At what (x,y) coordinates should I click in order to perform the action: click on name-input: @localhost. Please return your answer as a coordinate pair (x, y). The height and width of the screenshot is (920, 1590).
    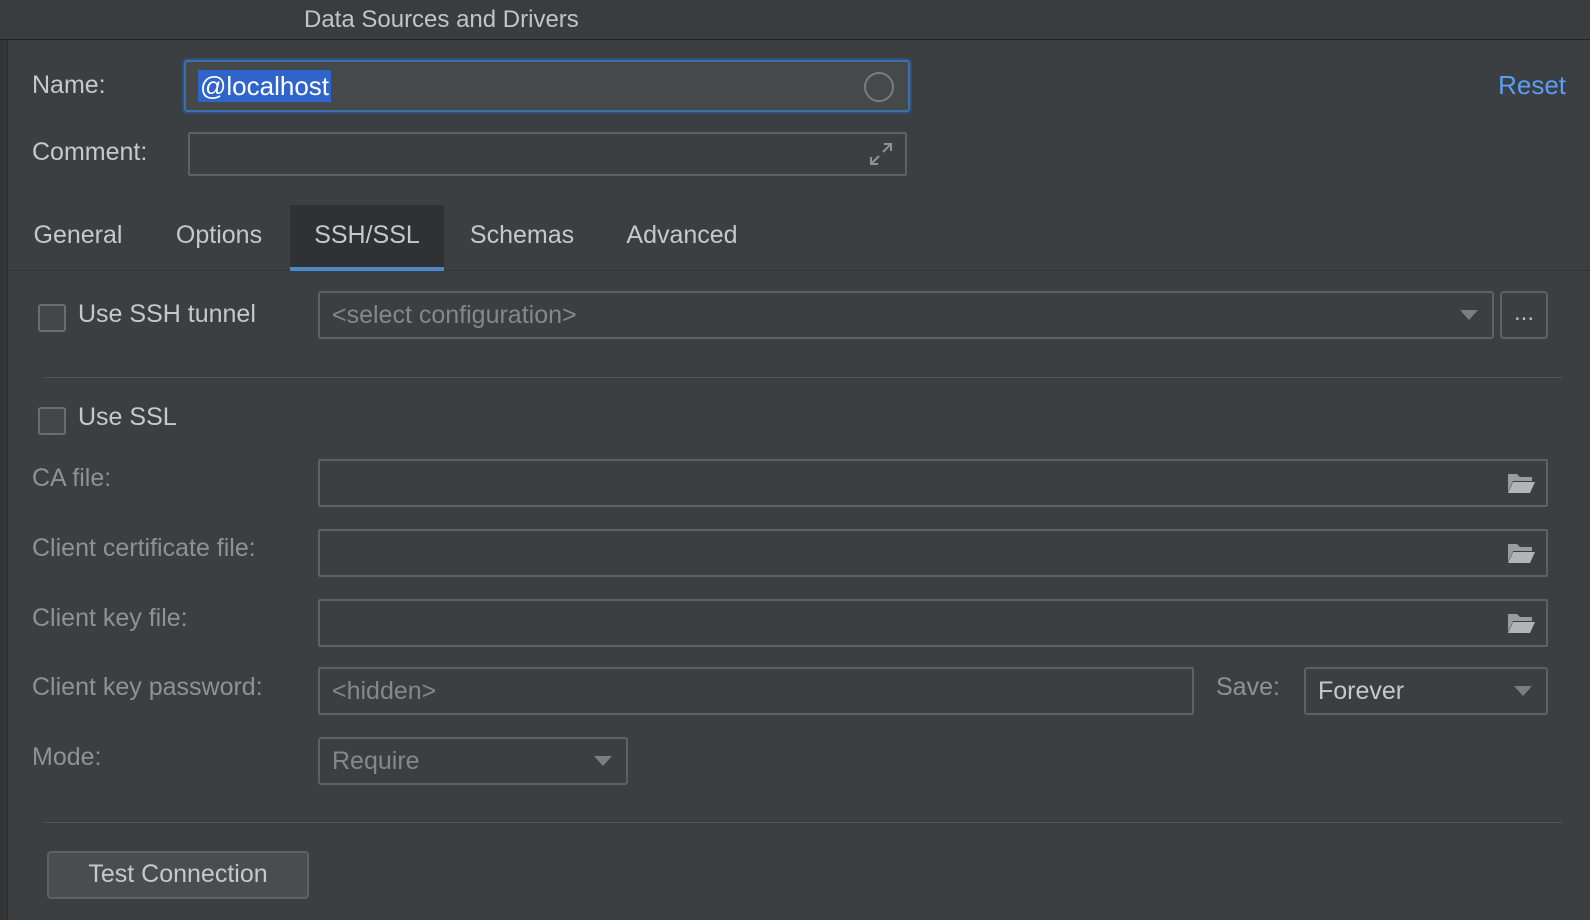
    Looking at the image, I should click on (547, 86).